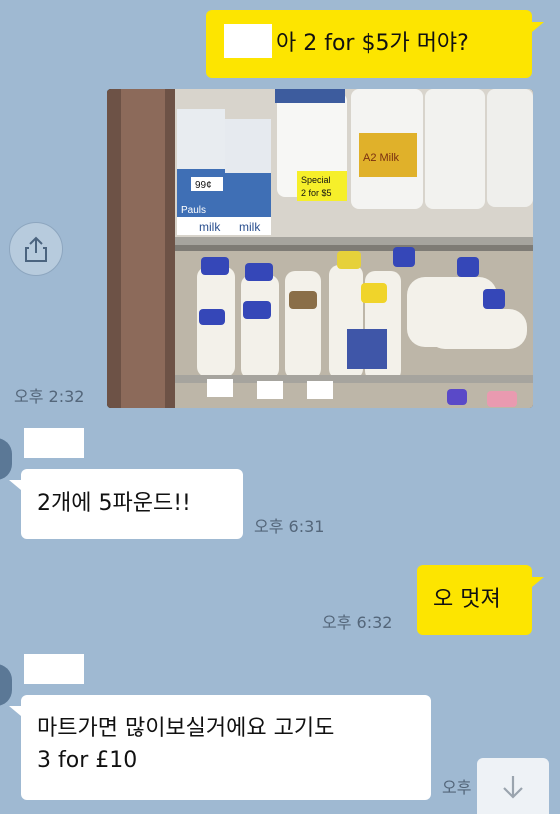 This screenshot has width=560, height=814. Describe the element at coordinates (457, 787) in the screenshot. I see `message-timestamp: 오후` at that location.